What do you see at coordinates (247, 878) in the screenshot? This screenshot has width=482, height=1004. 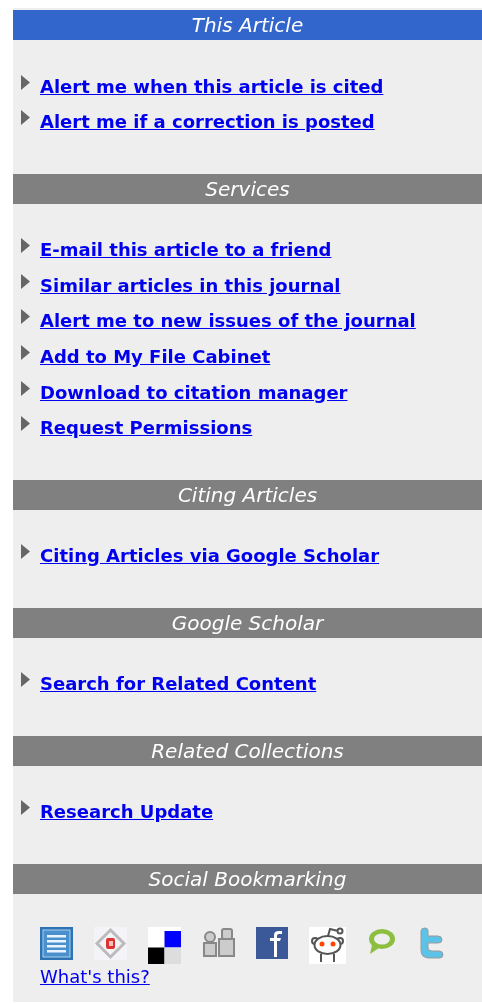 I see `section-header: Social Bookmarking` at bounding box center [247, 878].